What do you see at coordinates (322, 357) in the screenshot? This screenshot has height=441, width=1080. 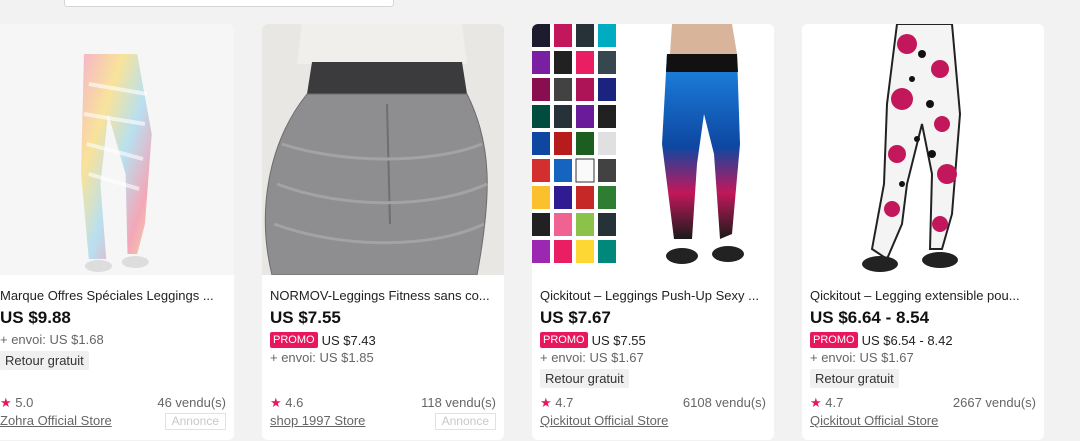 I see `shipping-cost: + envoi: US $1.85` at bounding box center [322, 357].